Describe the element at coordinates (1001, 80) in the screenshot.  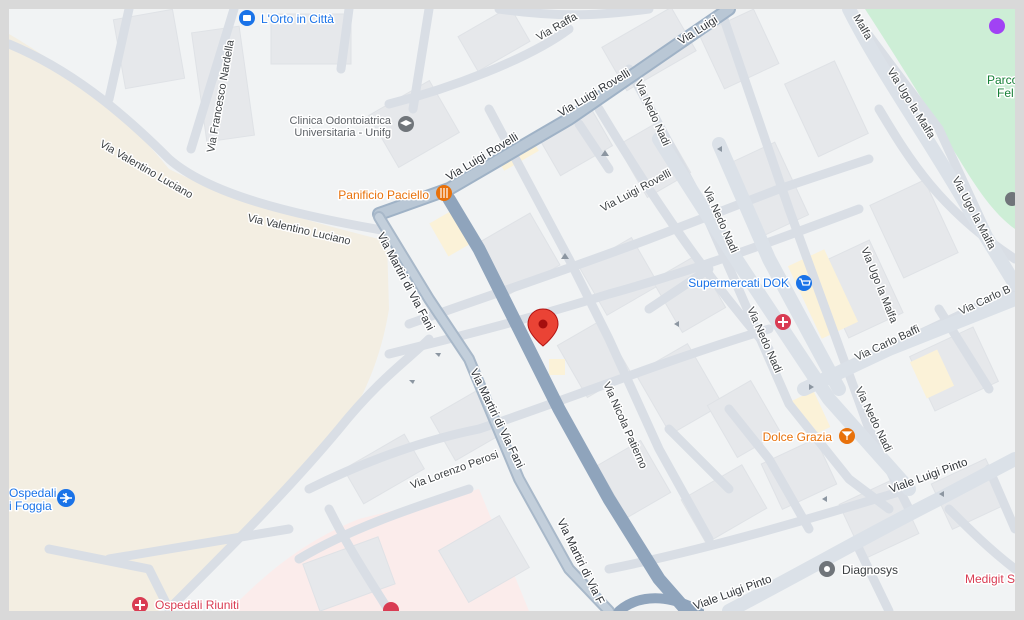
I see `poi-parco-label-1: Parco` at that location.